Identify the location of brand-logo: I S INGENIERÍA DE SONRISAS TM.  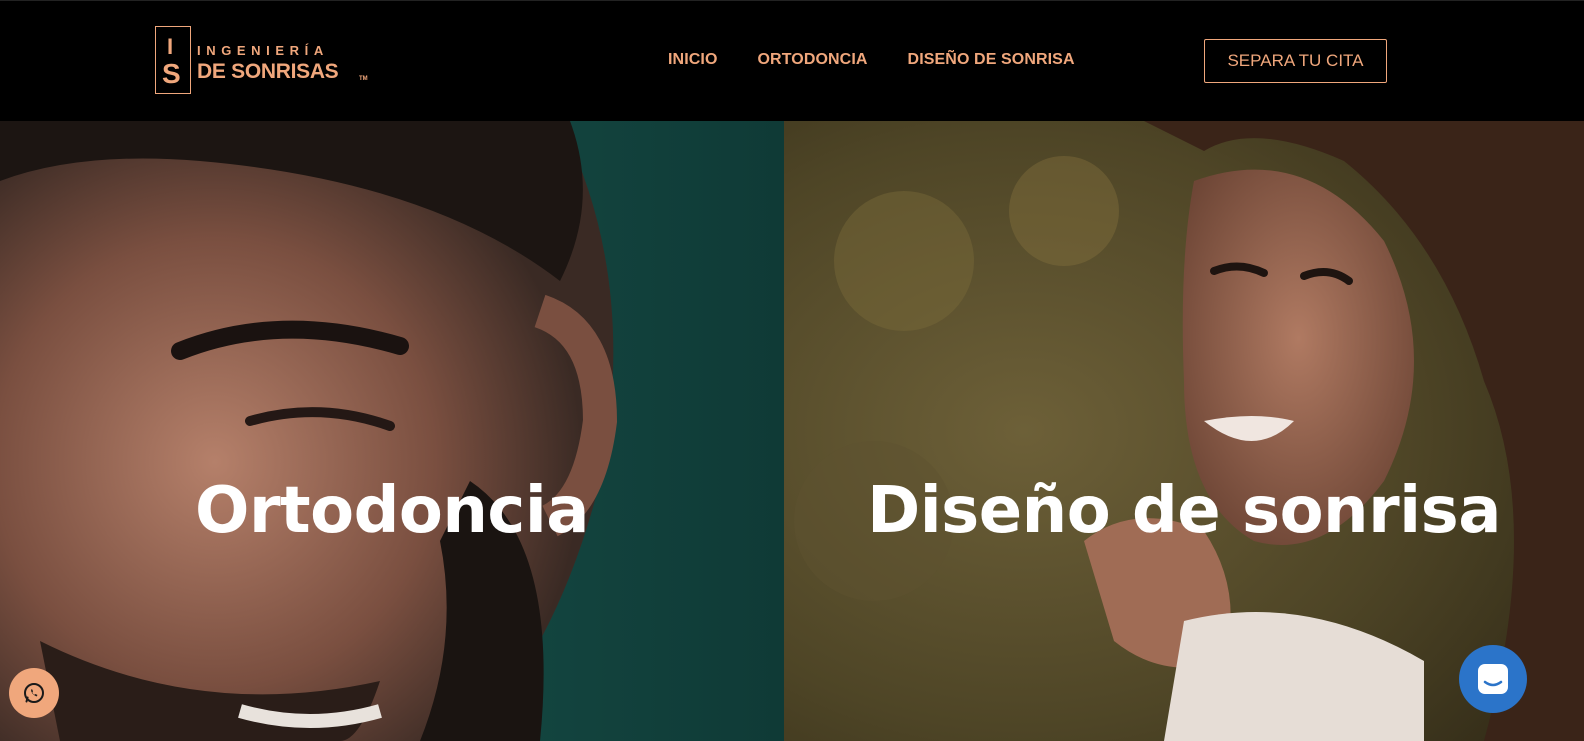
(262, 61).